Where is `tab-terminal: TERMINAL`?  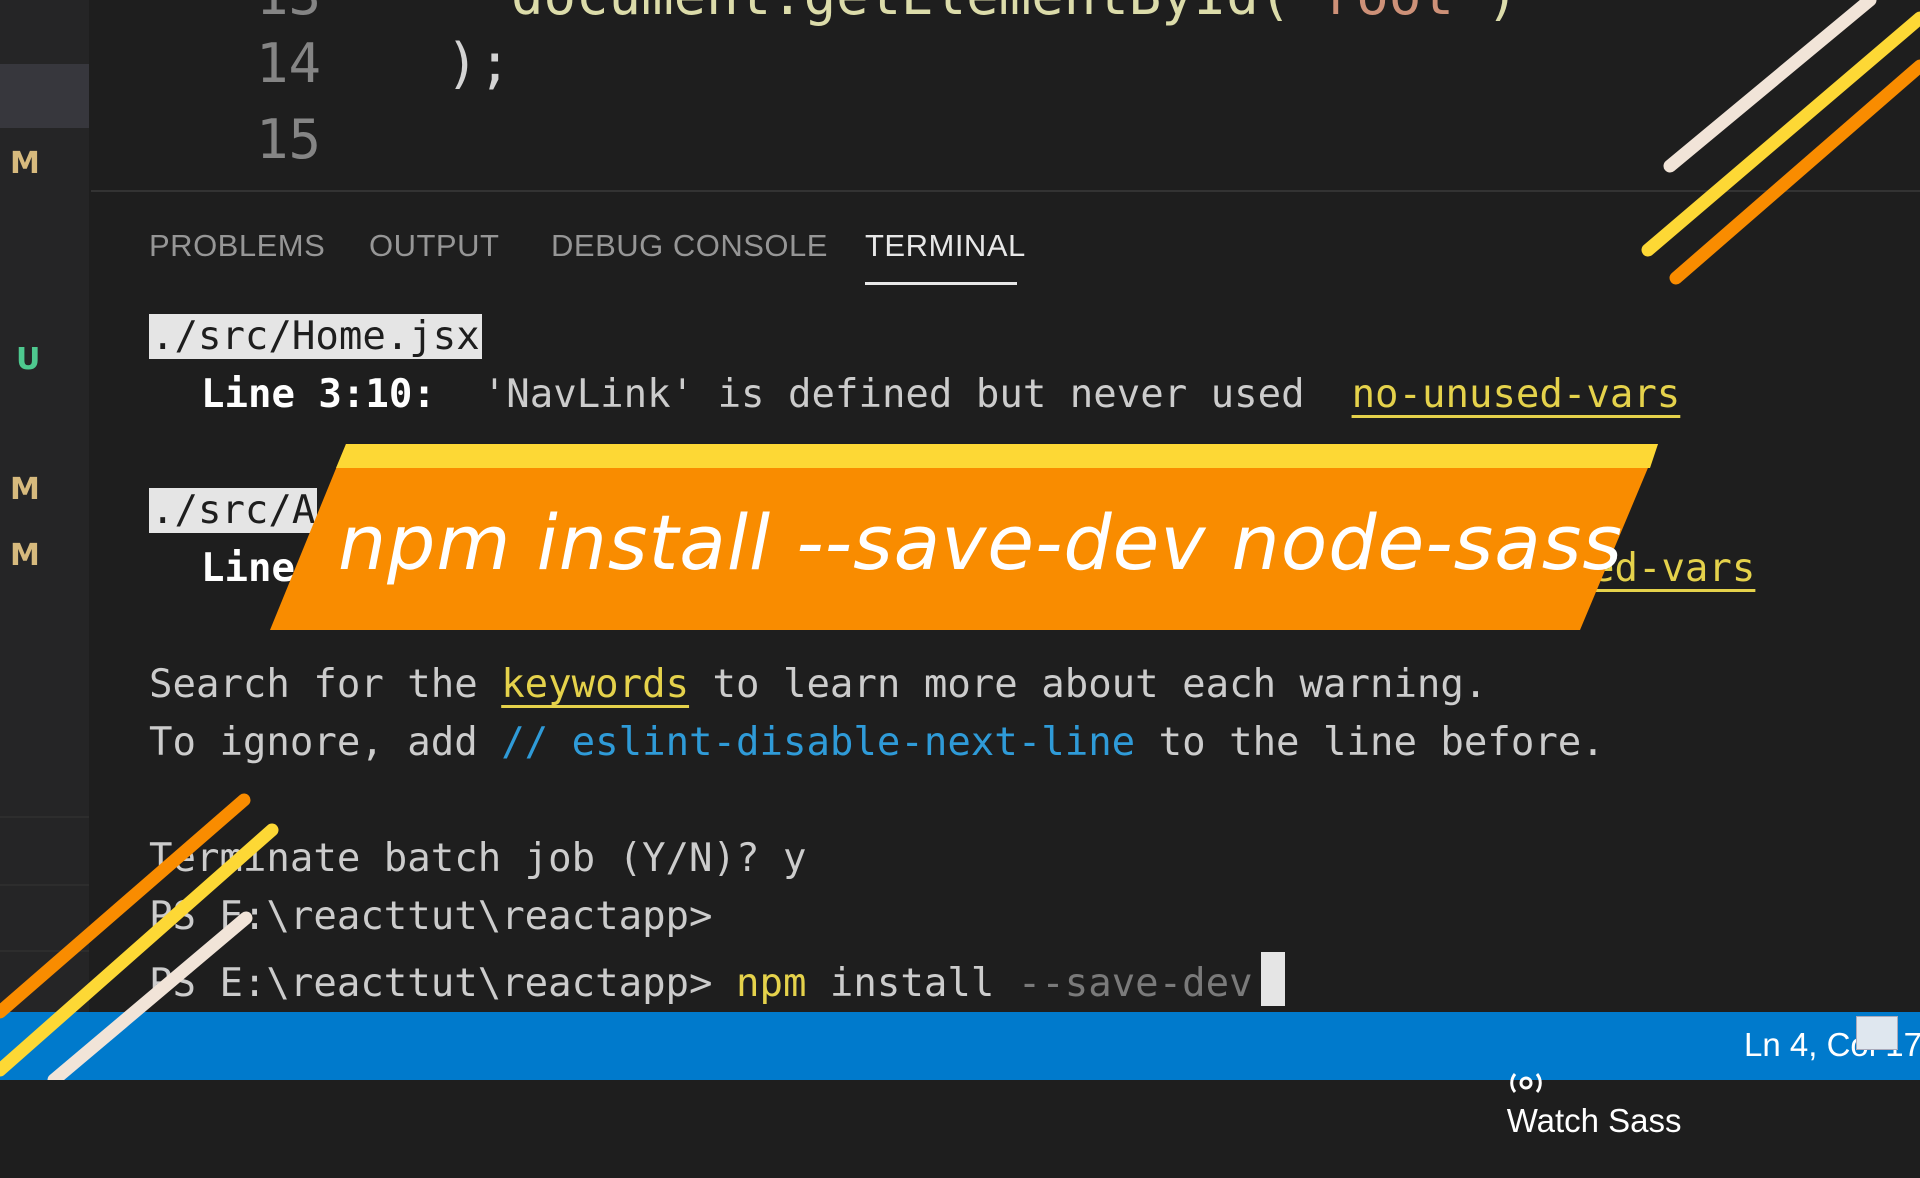
tab-terminal: TERMINAL is located at coordinates (945, 246).